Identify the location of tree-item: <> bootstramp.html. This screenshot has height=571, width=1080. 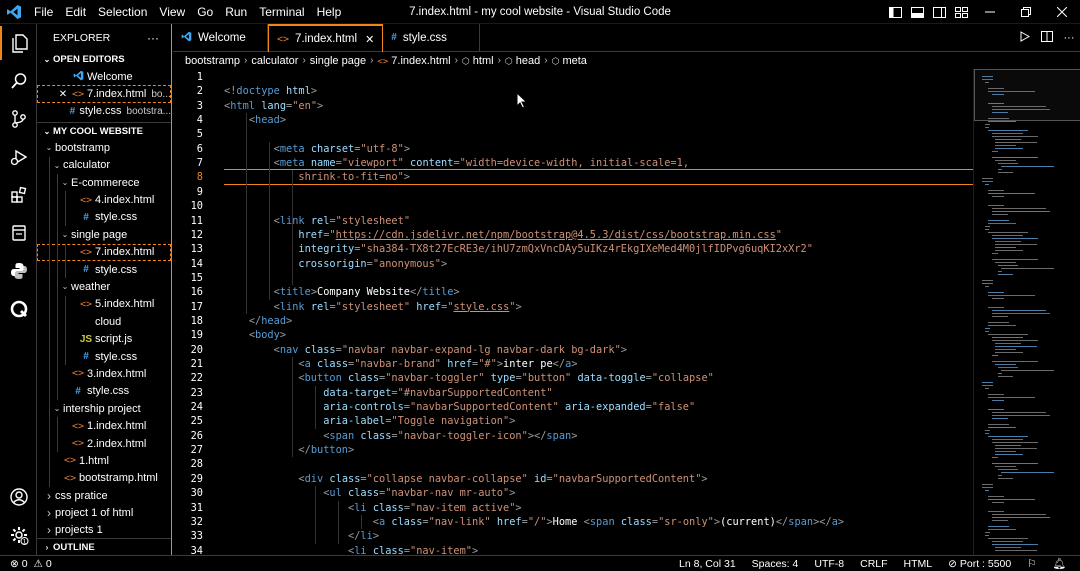
(104, 478).